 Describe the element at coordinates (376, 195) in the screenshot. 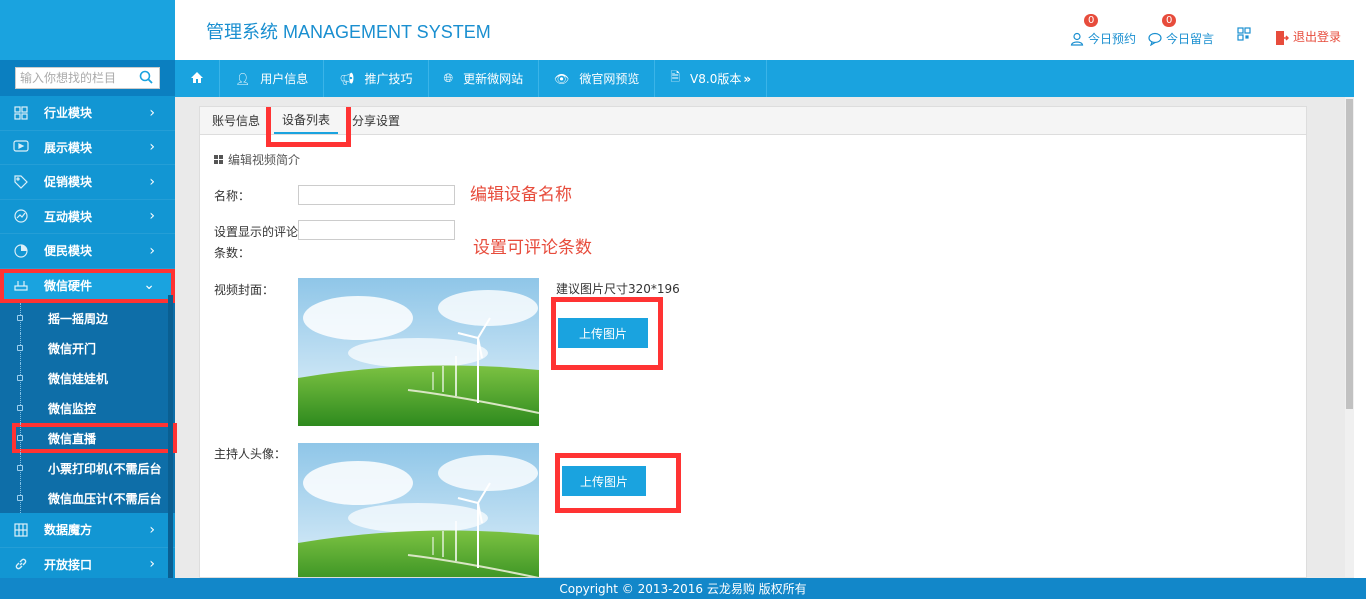

I see `device-name-input` at that location.